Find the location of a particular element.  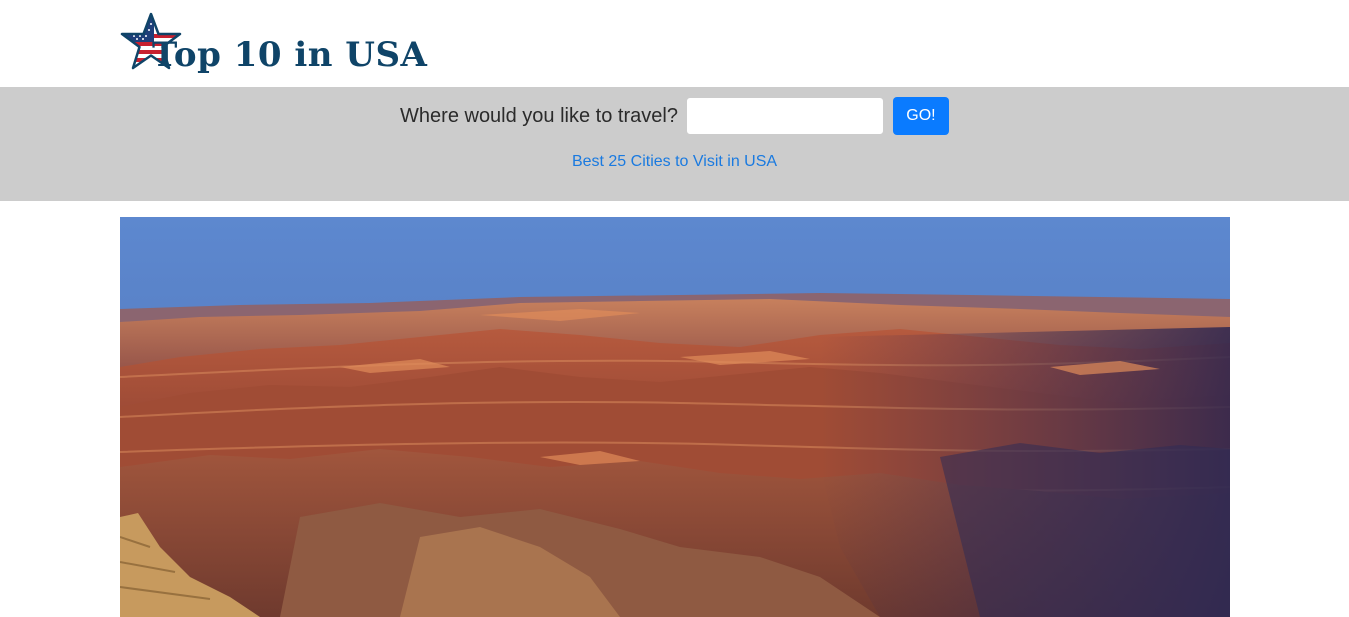

site-logo: Top 10 in USA is located at coordinates (273, 44).